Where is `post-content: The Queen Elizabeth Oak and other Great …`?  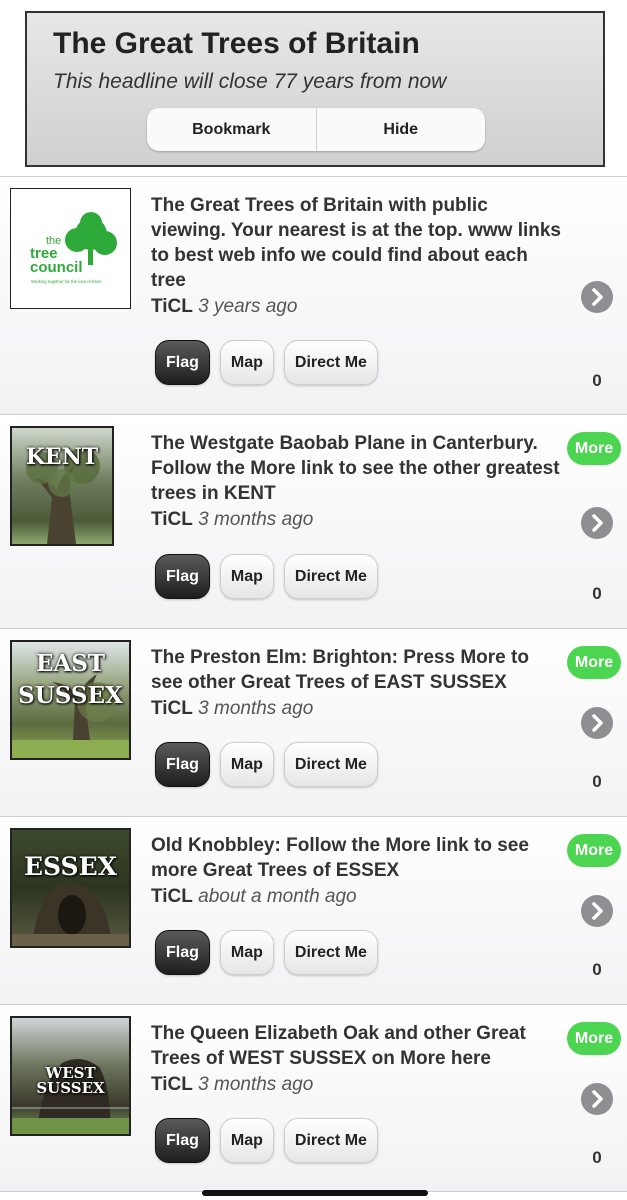
post-content: The Queen Elizabeth Oak and other Great … is located at coordinates (356, 1059).